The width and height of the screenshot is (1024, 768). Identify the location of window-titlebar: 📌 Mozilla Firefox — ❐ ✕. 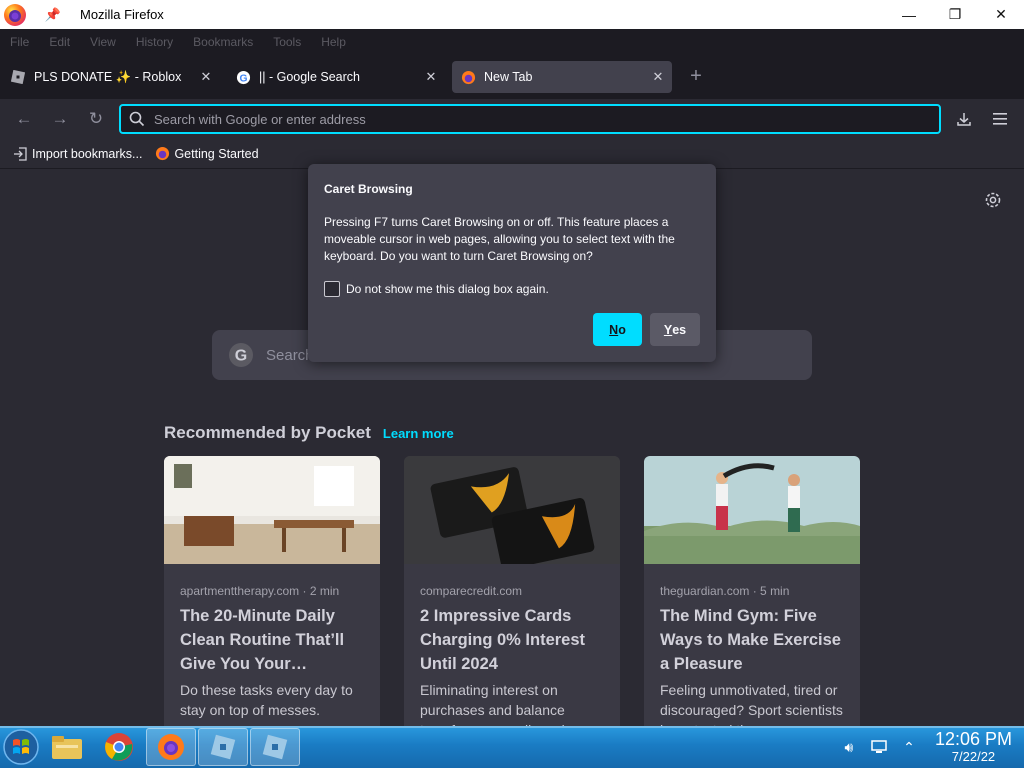
(512, 14).